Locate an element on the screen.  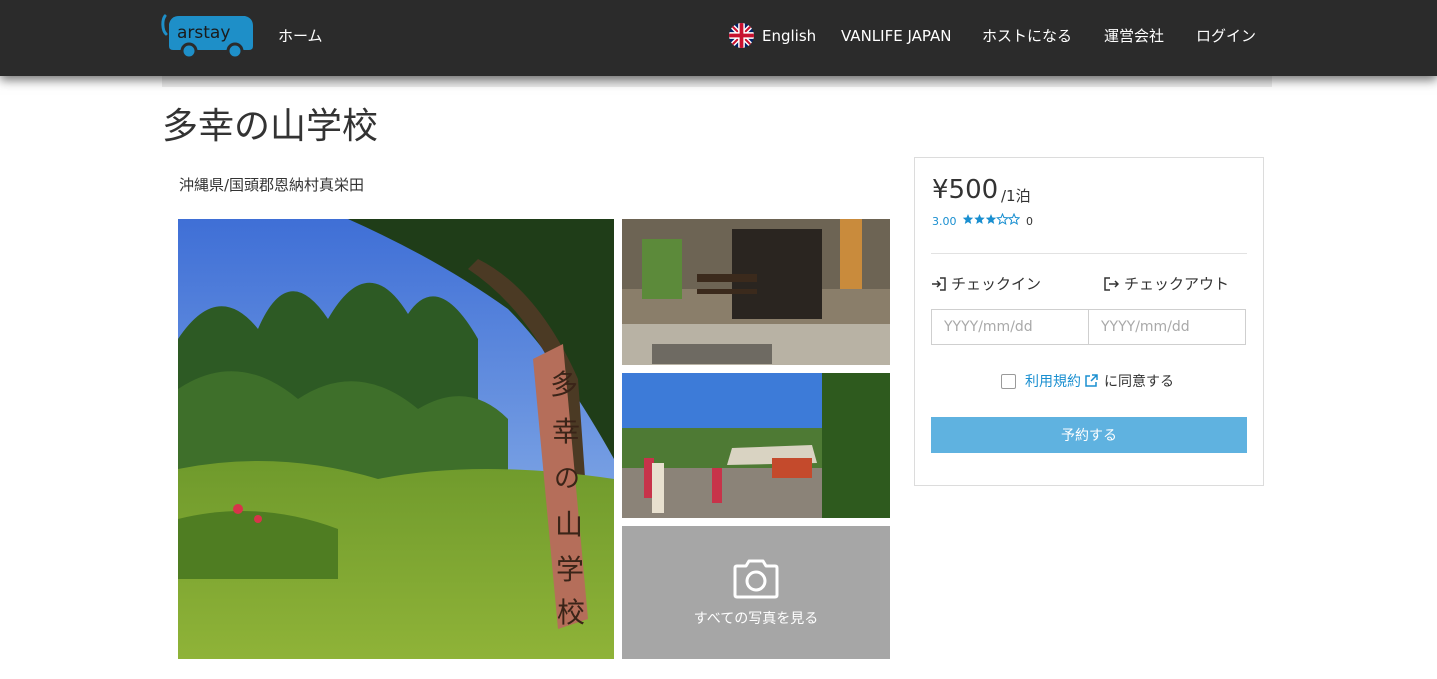
checkin-label: チェックイン is located at coordinates (986, 283).